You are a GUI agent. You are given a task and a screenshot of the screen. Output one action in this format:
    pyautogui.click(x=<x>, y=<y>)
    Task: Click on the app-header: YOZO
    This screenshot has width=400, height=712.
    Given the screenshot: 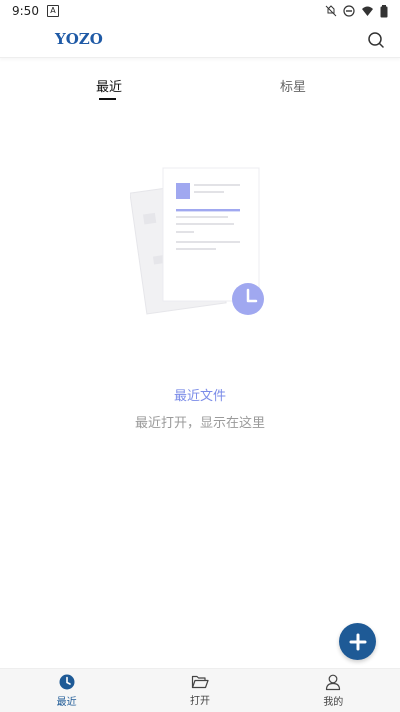 What is the action you would take?
    pyautogui.click(x=200, y=40)
    